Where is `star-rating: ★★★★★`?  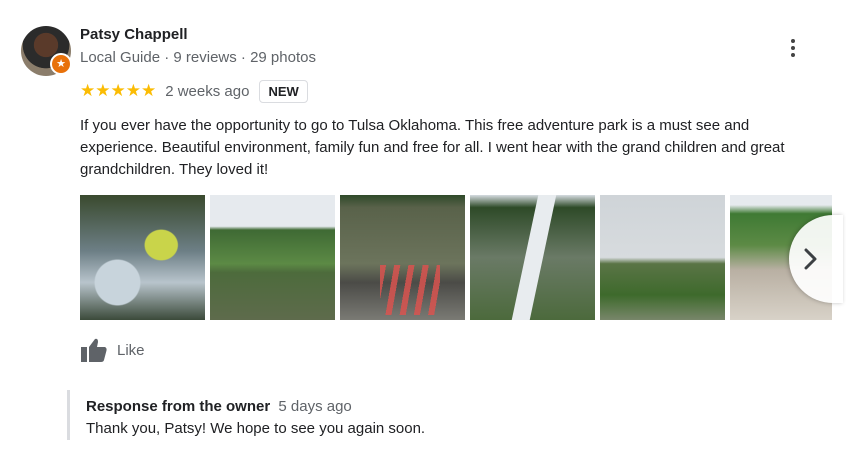 star-rating: ★★★★★ is located at coordinates (118, 90).